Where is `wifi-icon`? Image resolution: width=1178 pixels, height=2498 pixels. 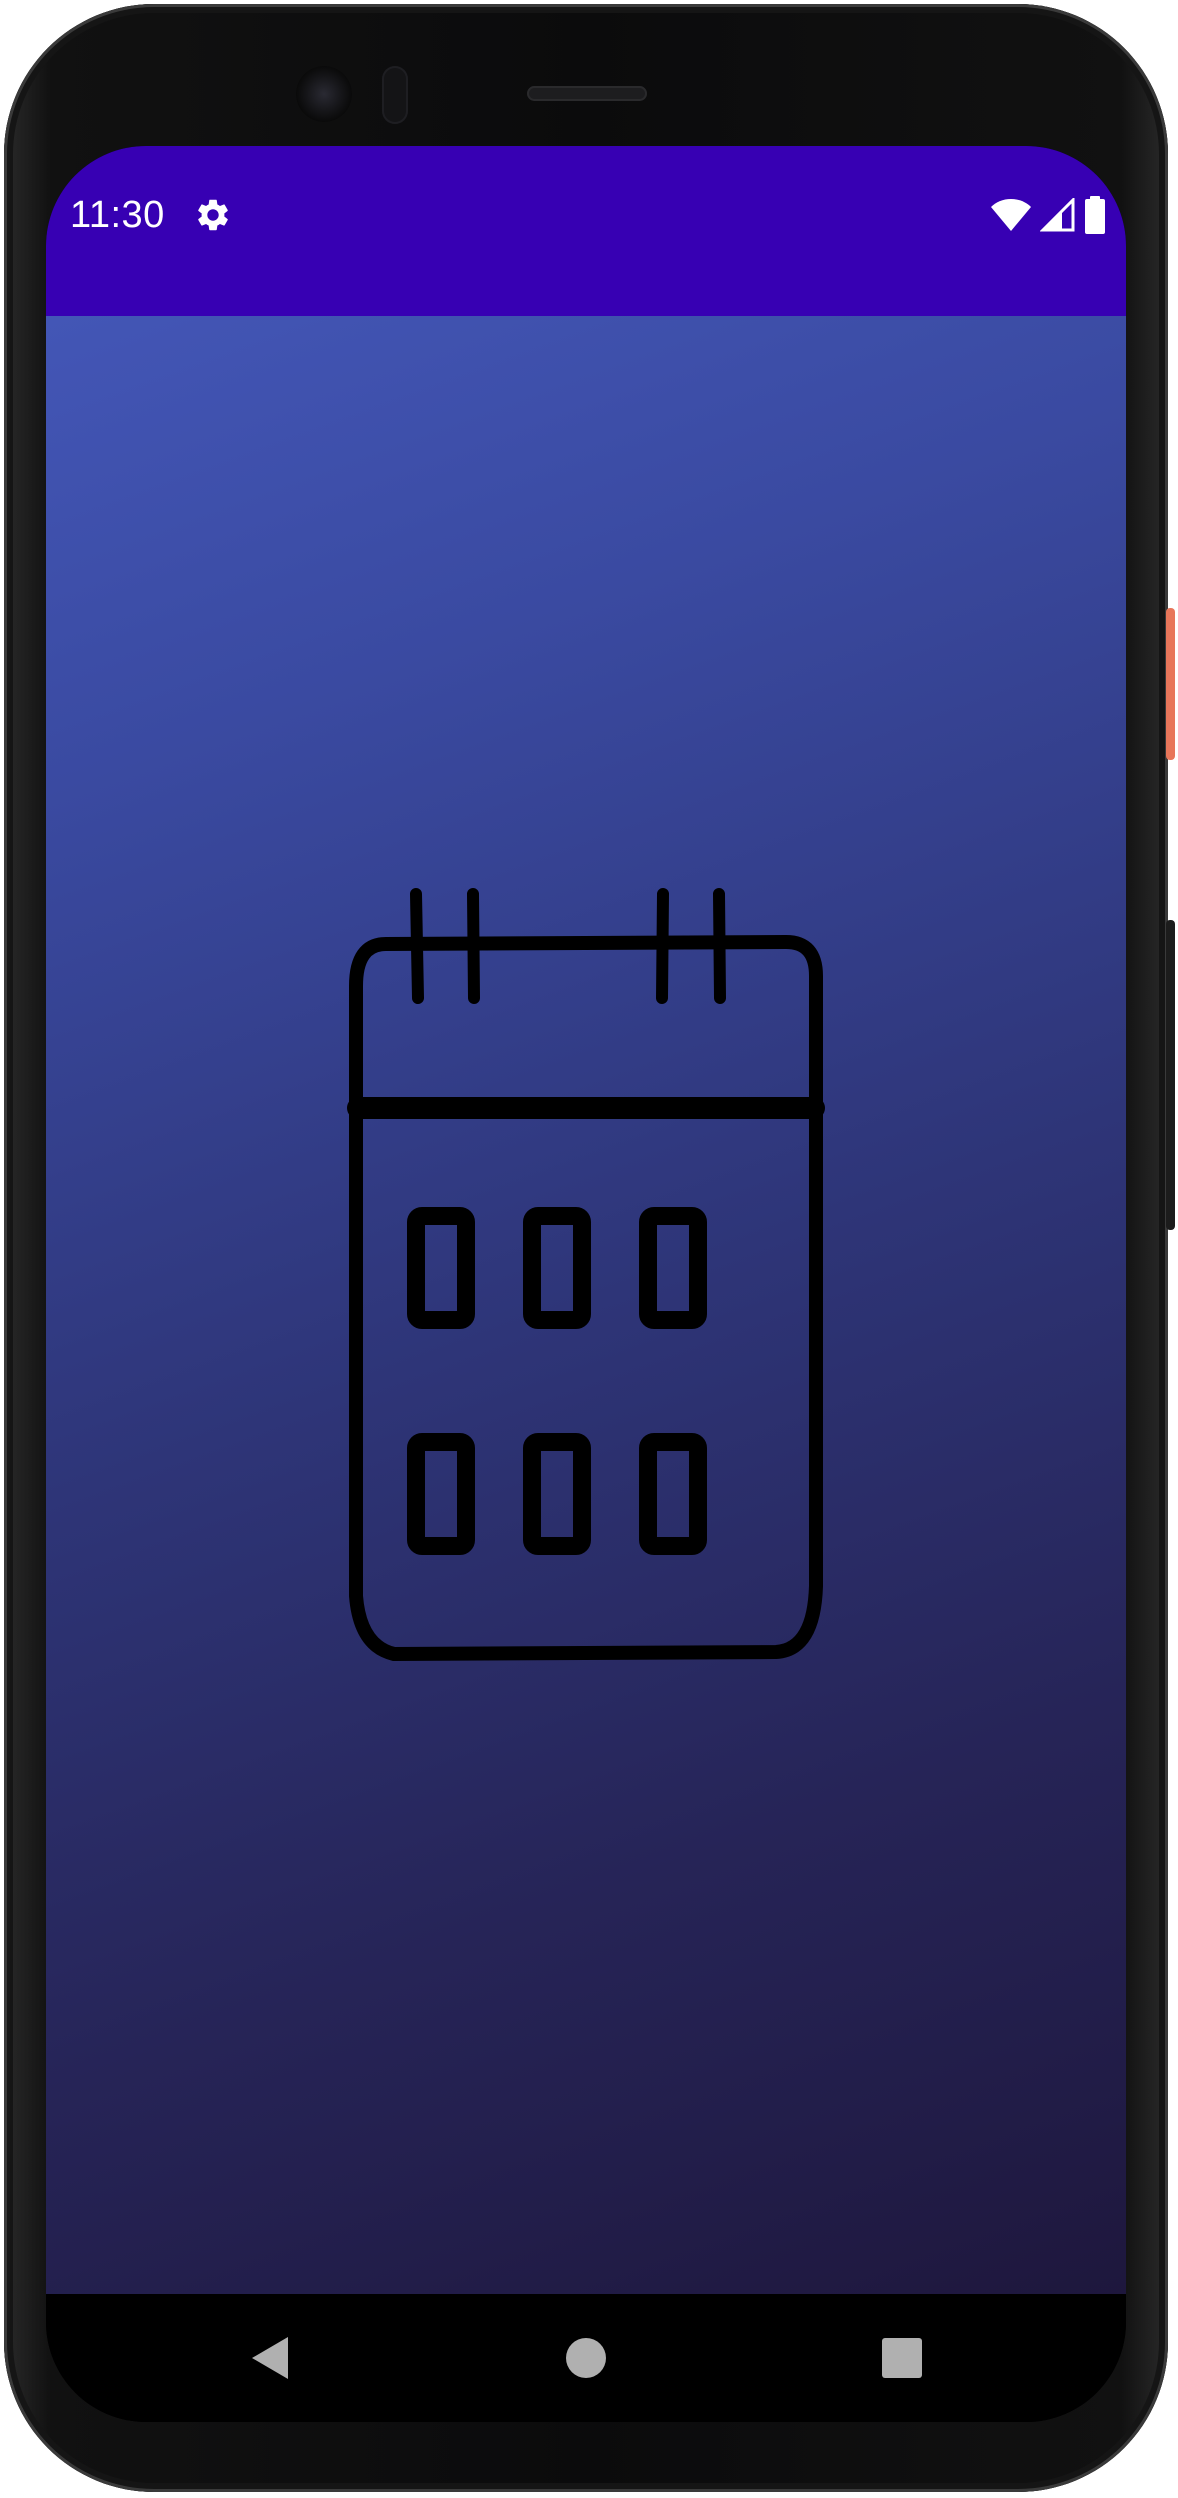
wifi-icon is located at coordinates (1011, 215).